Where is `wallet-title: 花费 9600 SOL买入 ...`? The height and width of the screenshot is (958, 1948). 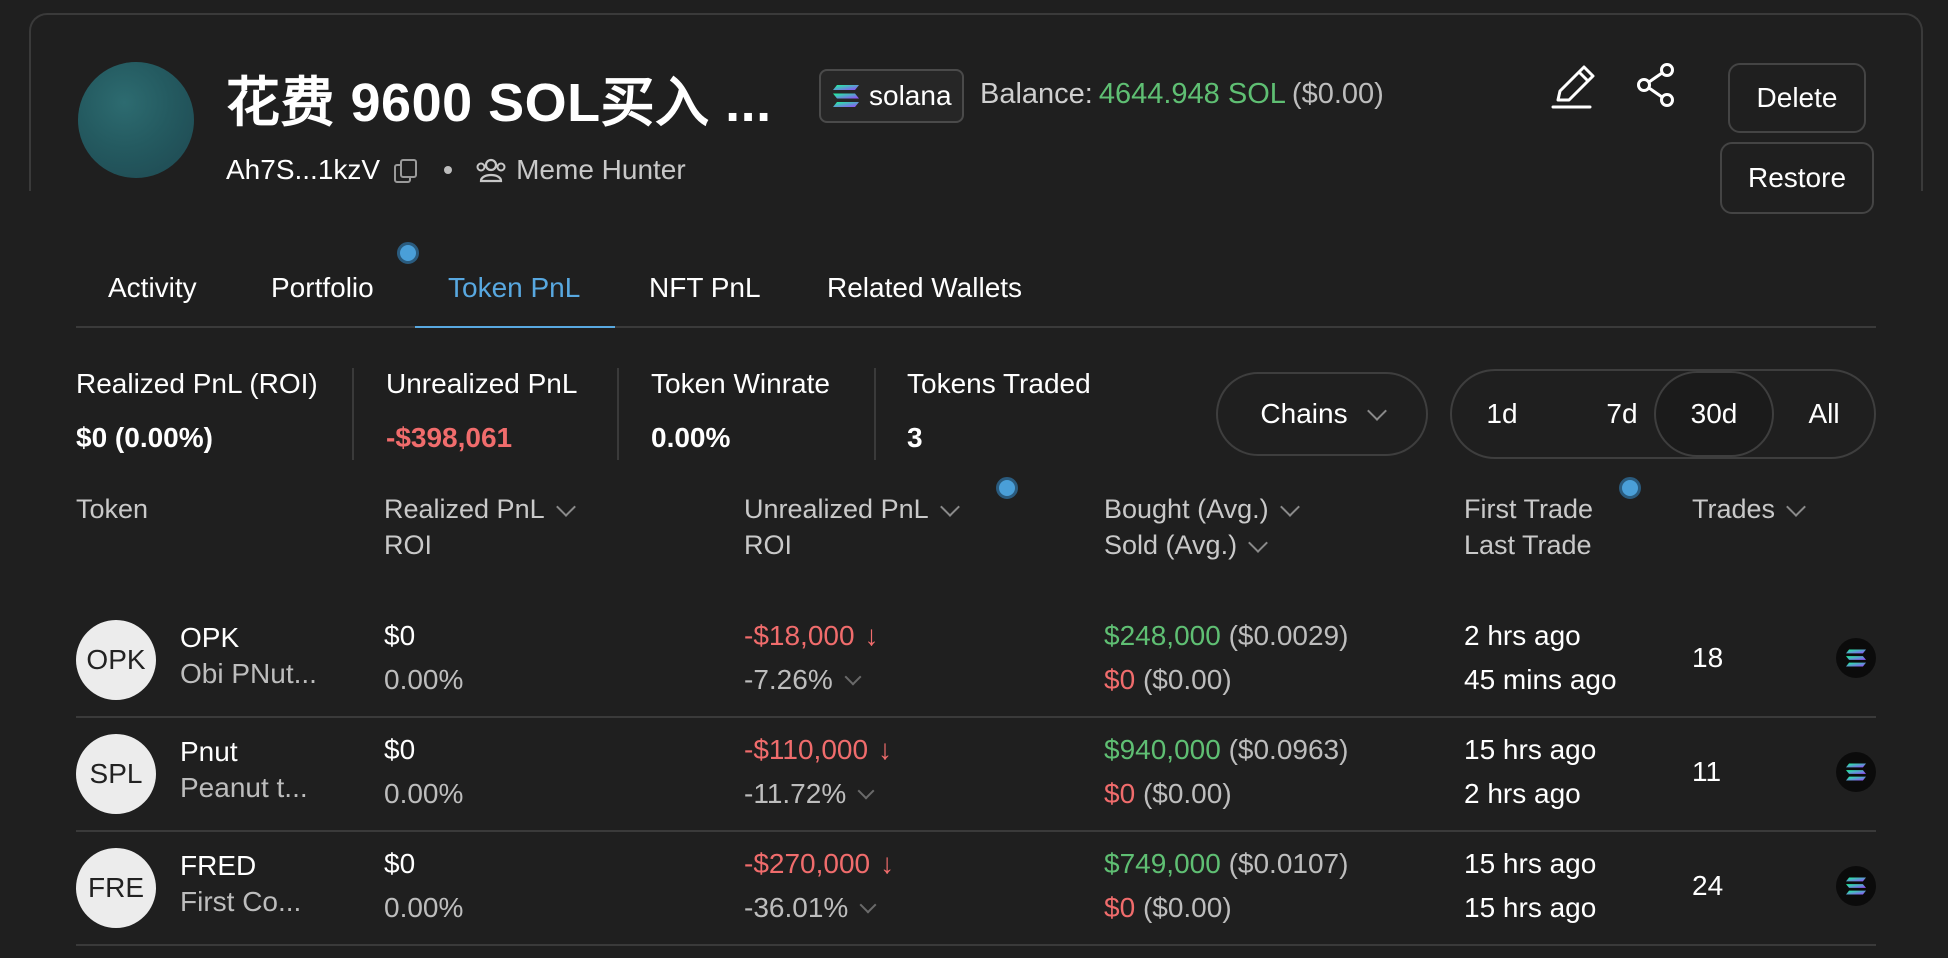
wallet-title: 花费 9600 SOL买入 ... is located at coordinates (499, 103).